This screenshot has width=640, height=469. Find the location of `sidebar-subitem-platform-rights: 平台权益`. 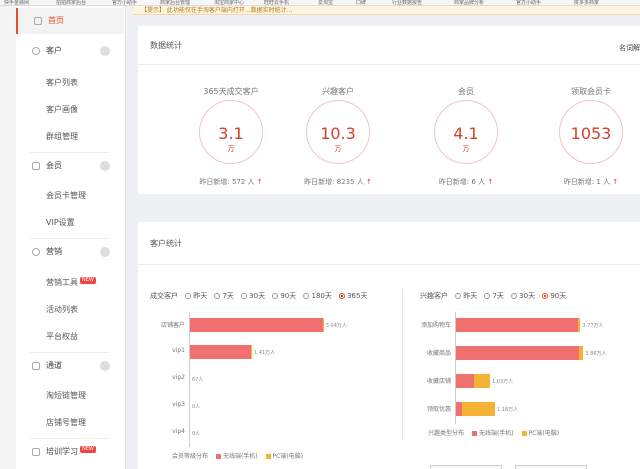

sidebar-subitem-platform-rights: 平台权益 is located at coordinates (62, 337).